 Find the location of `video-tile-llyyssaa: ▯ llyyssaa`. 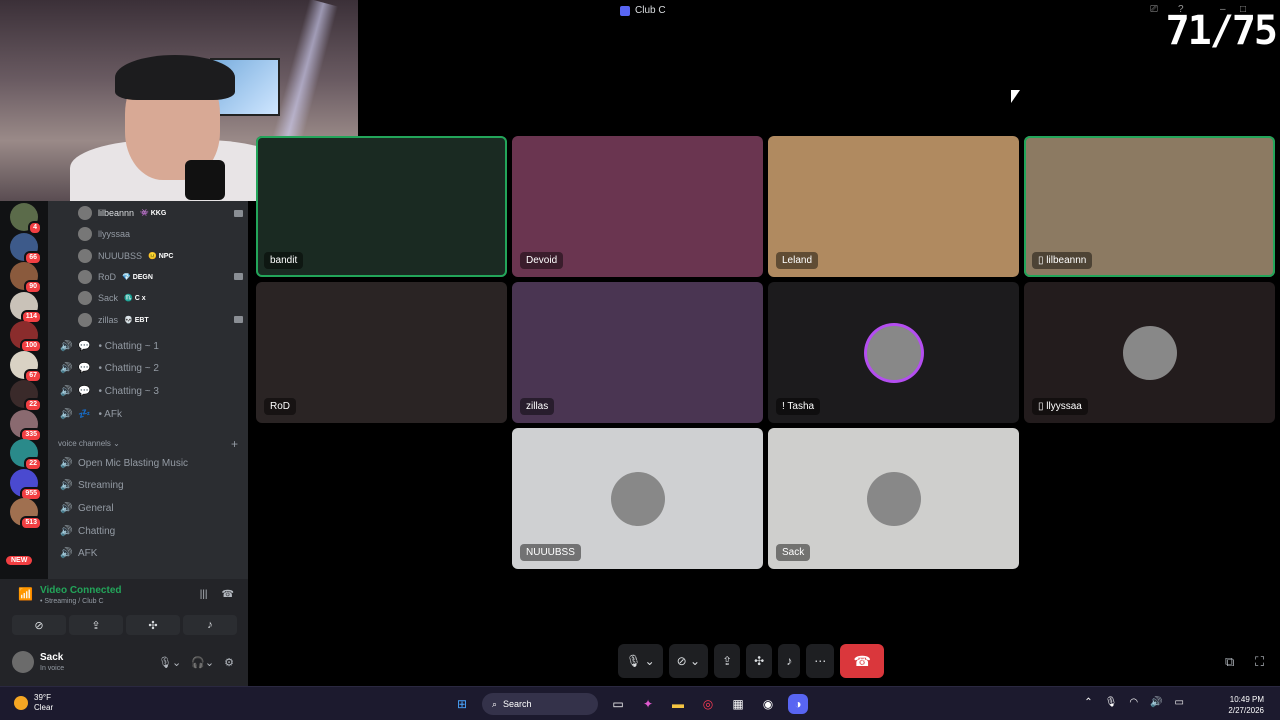

video-tile-llyyssaa: ▯ llyyssaa is located at coordinates (1149, 352).